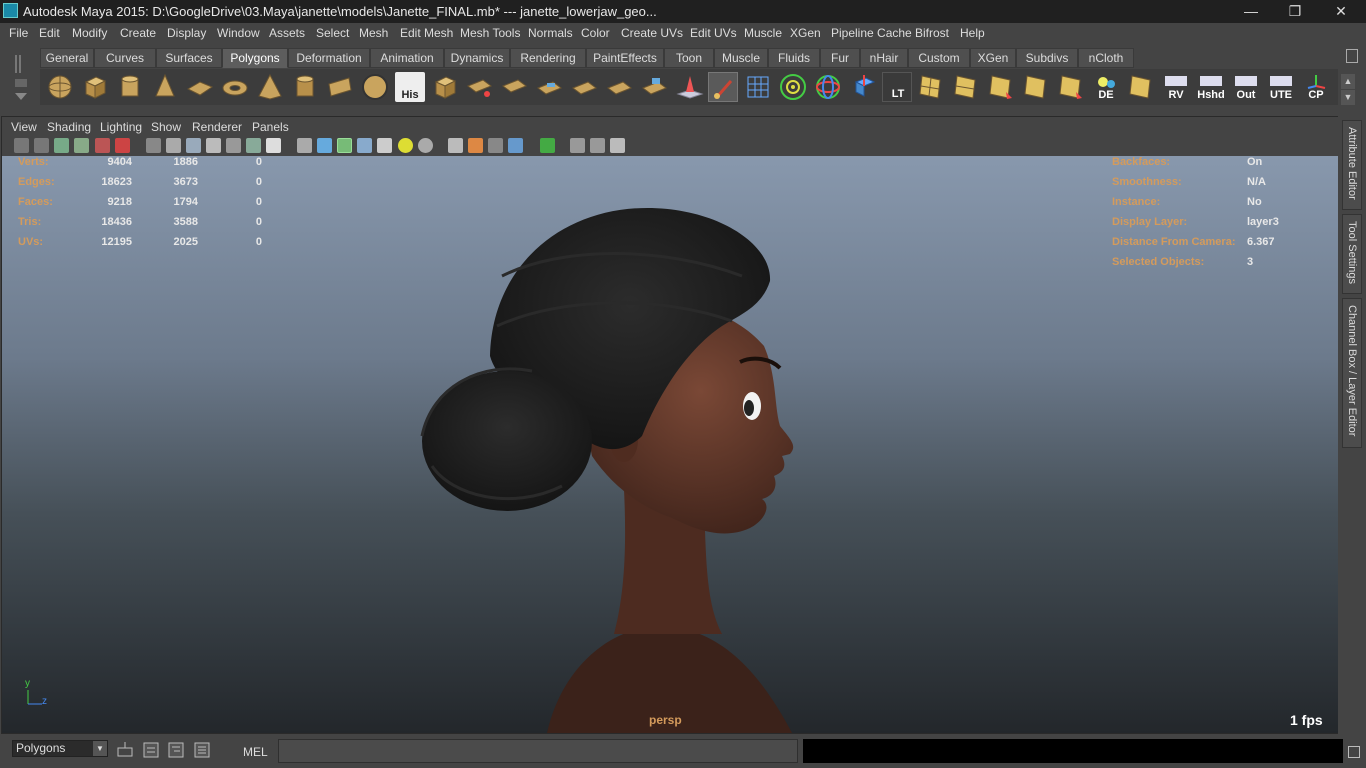  I want to click on menu-assets: Assets, so click(287, 33).